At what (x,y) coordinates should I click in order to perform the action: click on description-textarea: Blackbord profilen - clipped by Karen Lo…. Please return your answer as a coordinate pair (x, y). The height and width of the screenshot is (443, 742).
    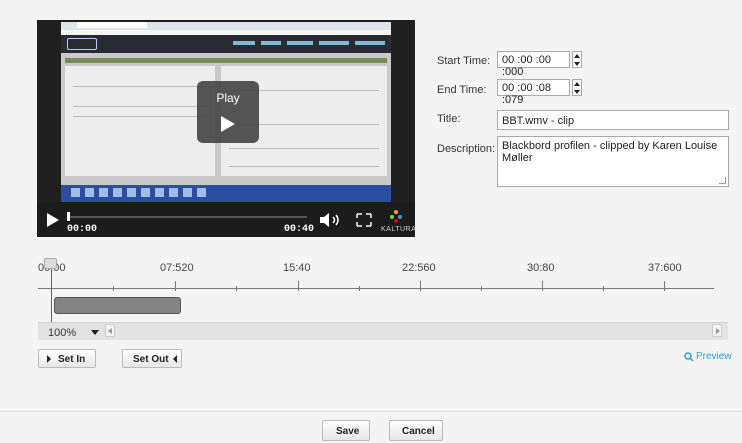
    Looking at the image, I should click on (613, 161).